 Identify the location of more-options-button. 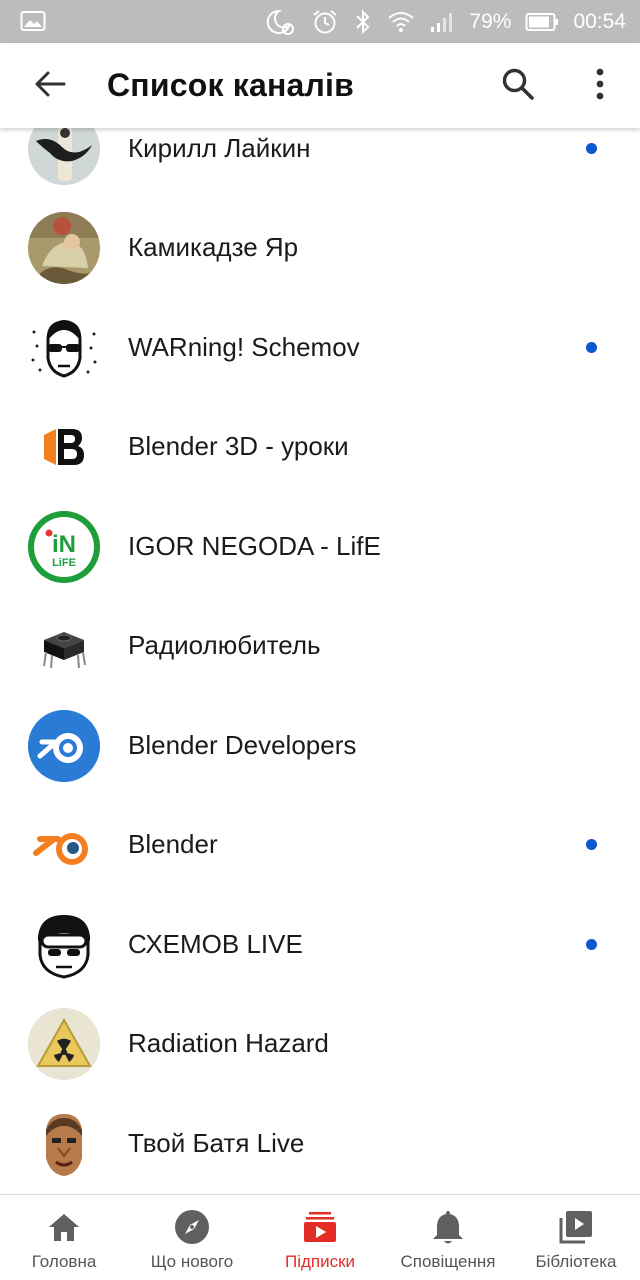
(600, 86).